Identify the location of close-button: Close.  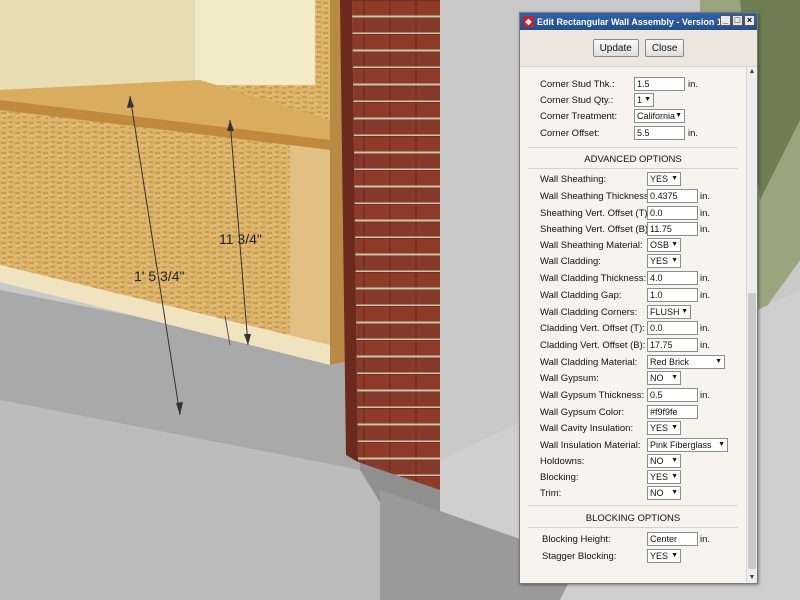
(664, 48).